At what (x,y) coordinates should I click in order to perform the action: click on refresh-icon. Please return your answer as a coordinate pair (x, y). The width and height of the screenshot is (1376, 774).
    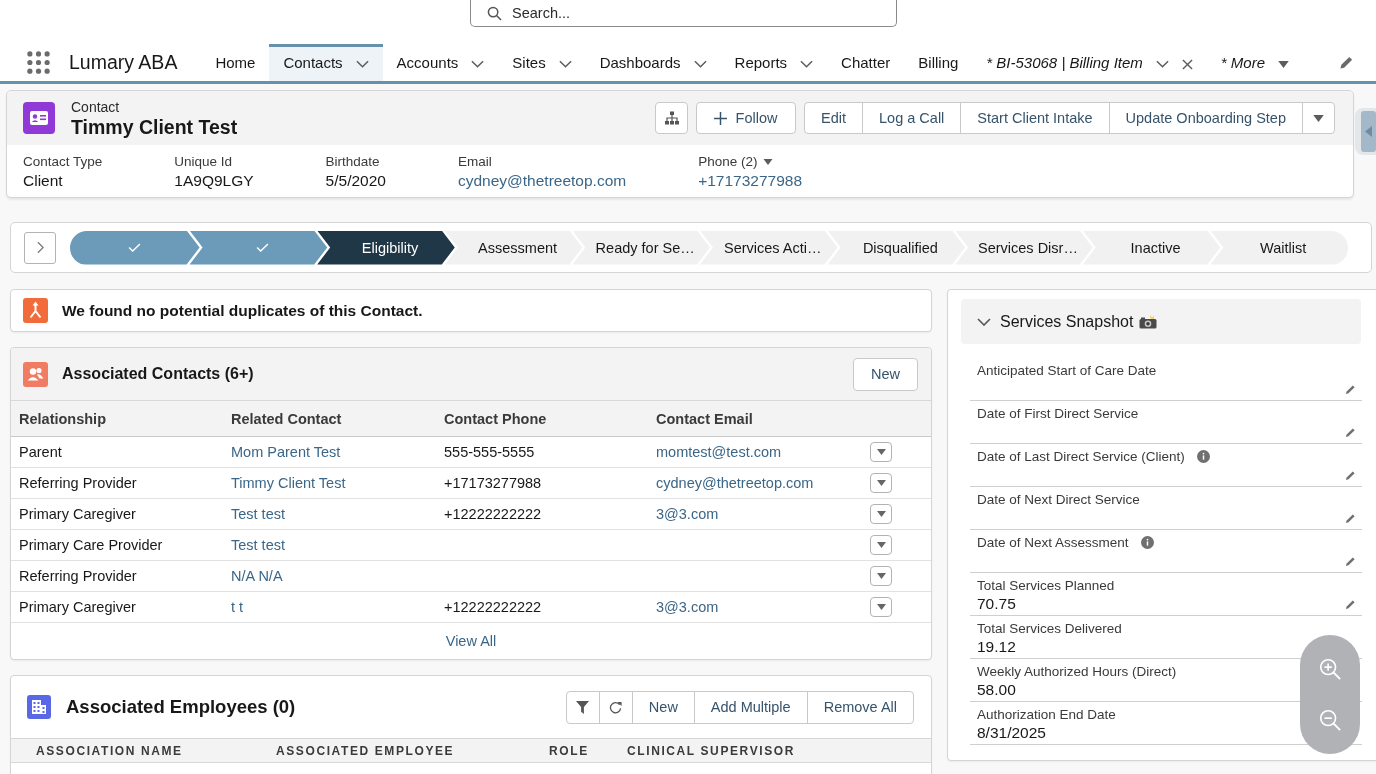
    Looking at the image, I should click on (616, 707).